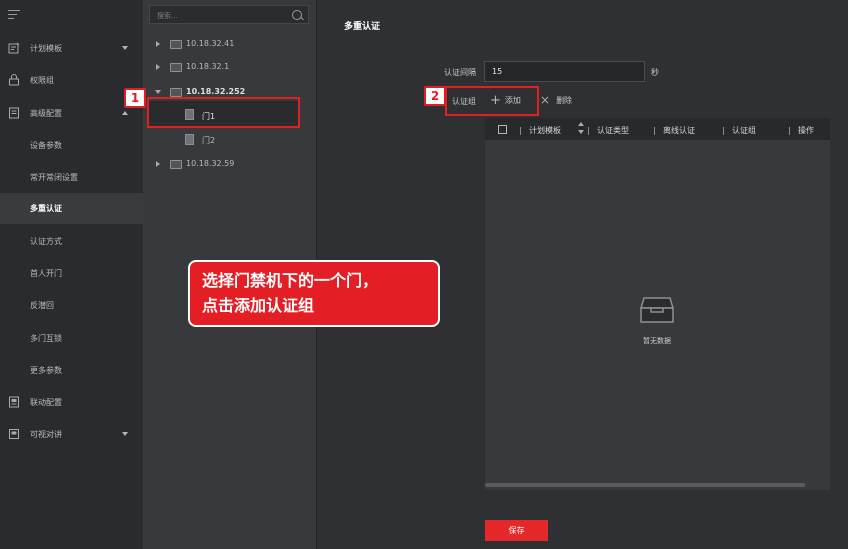 This screenshot has width=848, height=549. Describe the element at coordinates (608, 130) in the screenshot. I see `column-header-auth-type: 认证类型` at that location.